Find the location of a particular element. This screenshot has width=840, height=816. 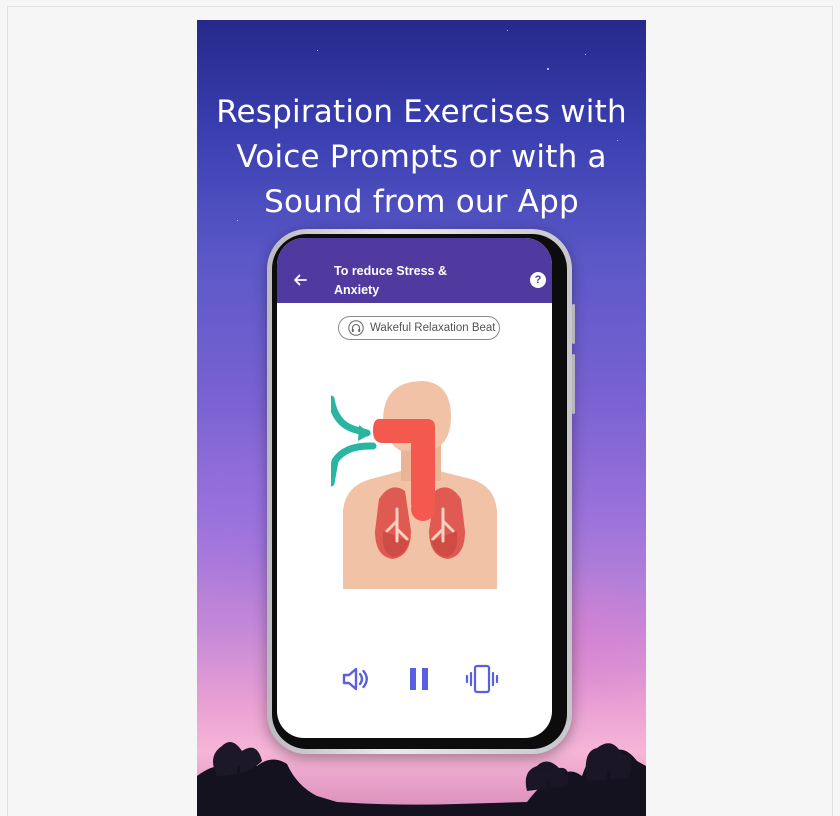

pause-icon is located at coordinates (420, 679).